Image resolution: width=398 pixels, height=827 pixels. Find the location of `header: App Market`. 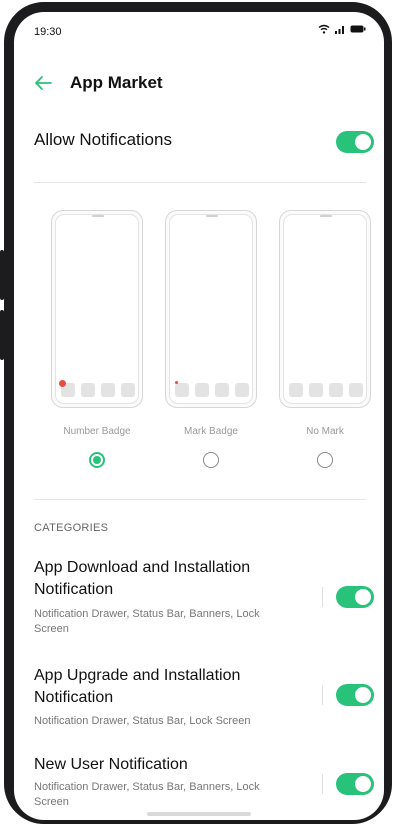

header: App Market is located at coordinates (199, 83).